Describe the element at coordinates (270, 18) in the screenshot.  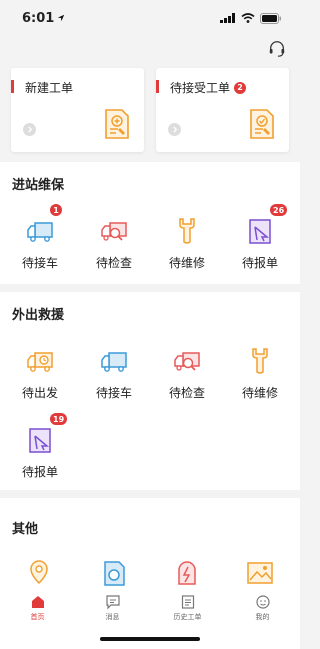
I see `battery-icon` at that location.